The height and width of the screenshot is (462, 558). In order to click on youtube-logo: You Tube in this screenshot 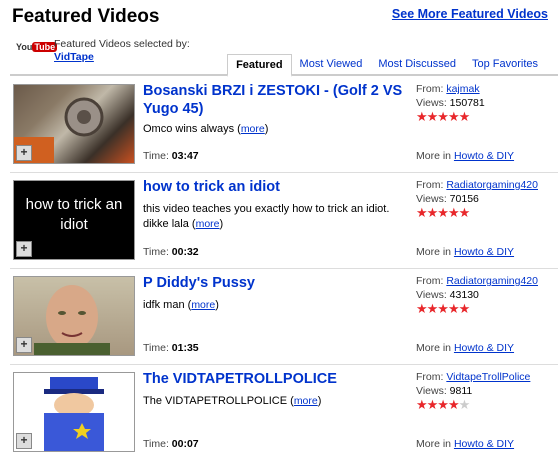, I will do `click(37, 47)`.